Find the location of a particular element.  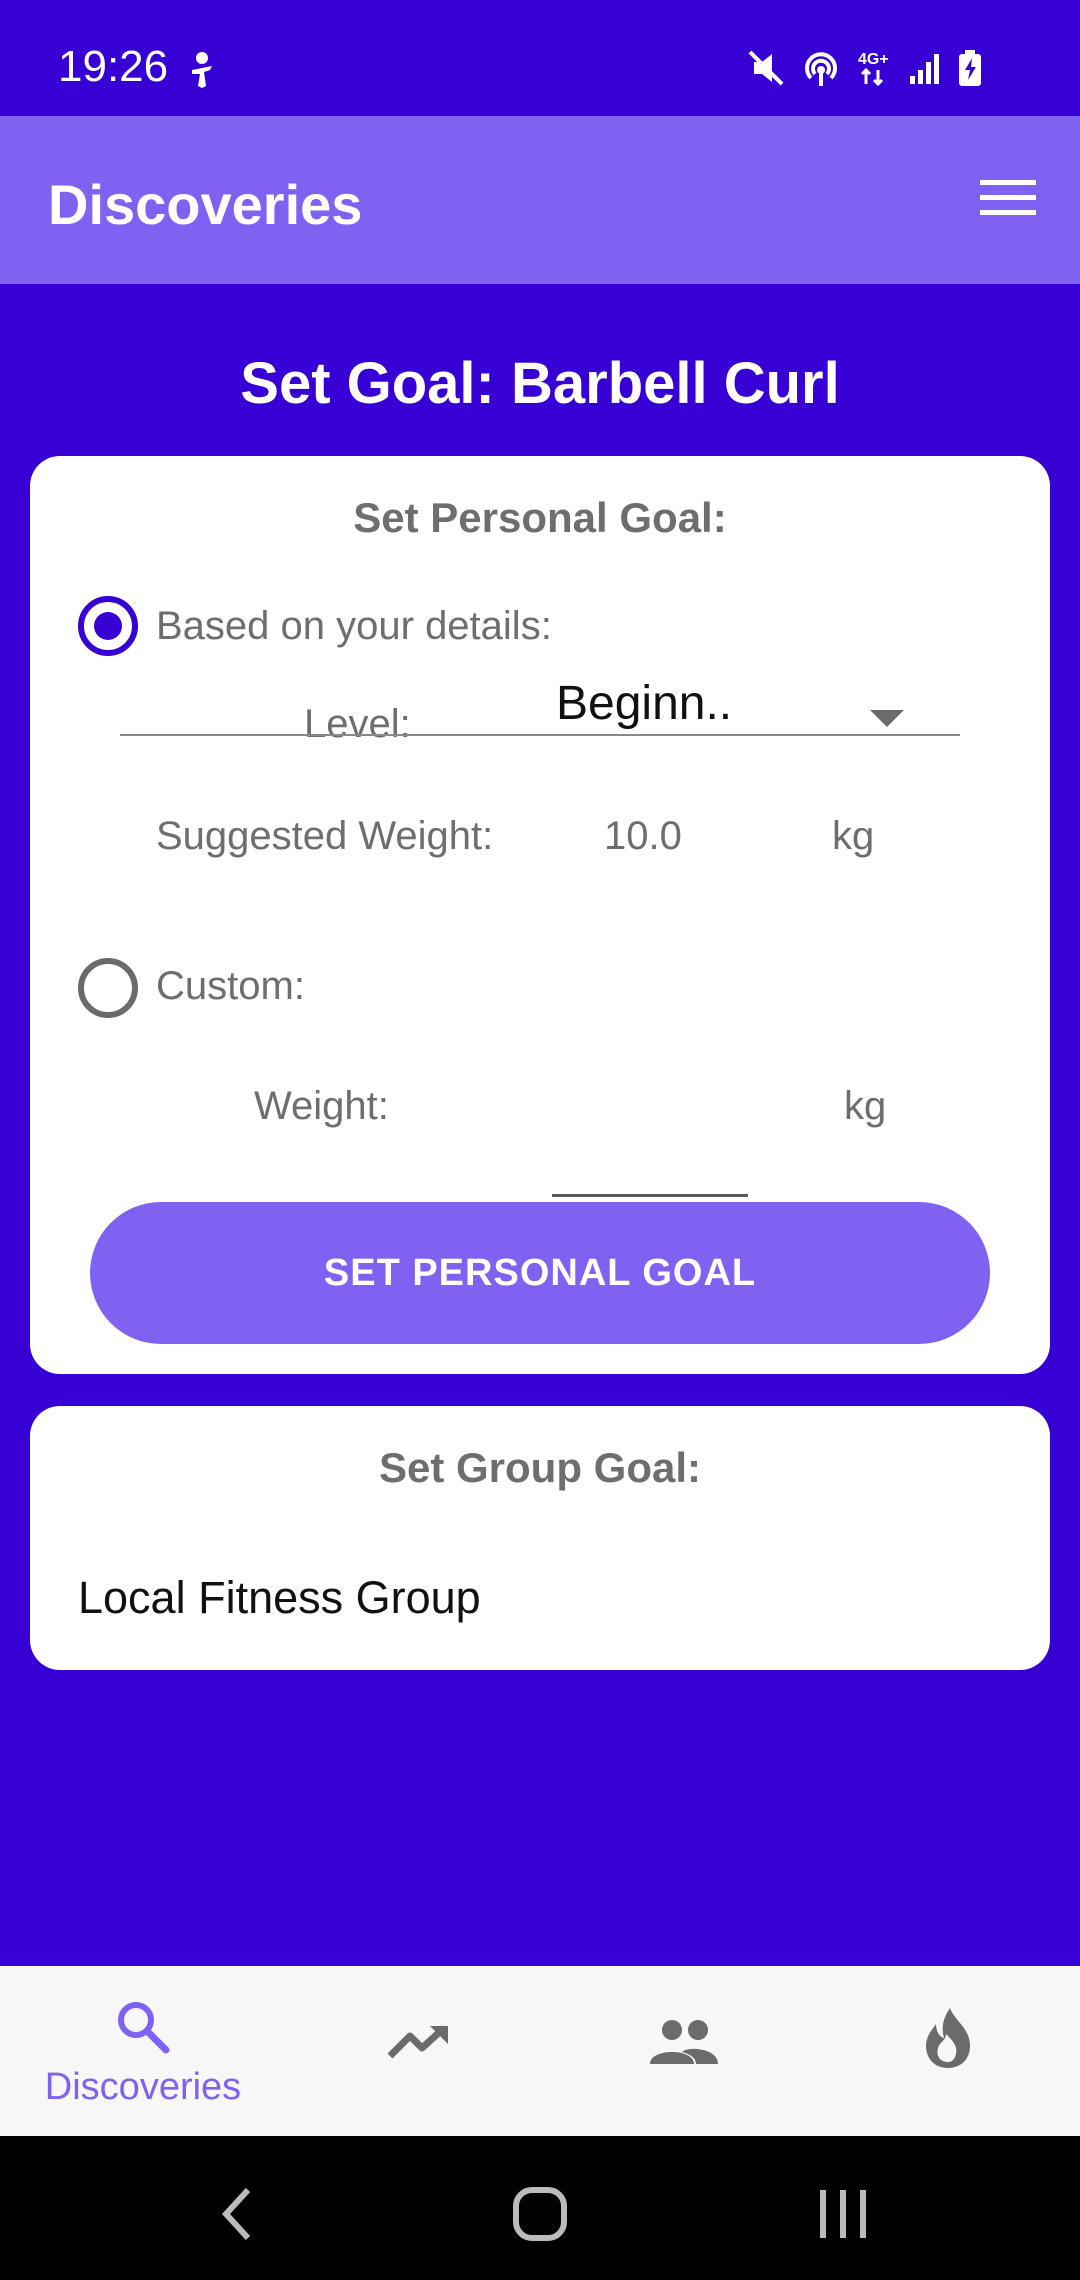

people-icon is located at coordinates (684, 2044).